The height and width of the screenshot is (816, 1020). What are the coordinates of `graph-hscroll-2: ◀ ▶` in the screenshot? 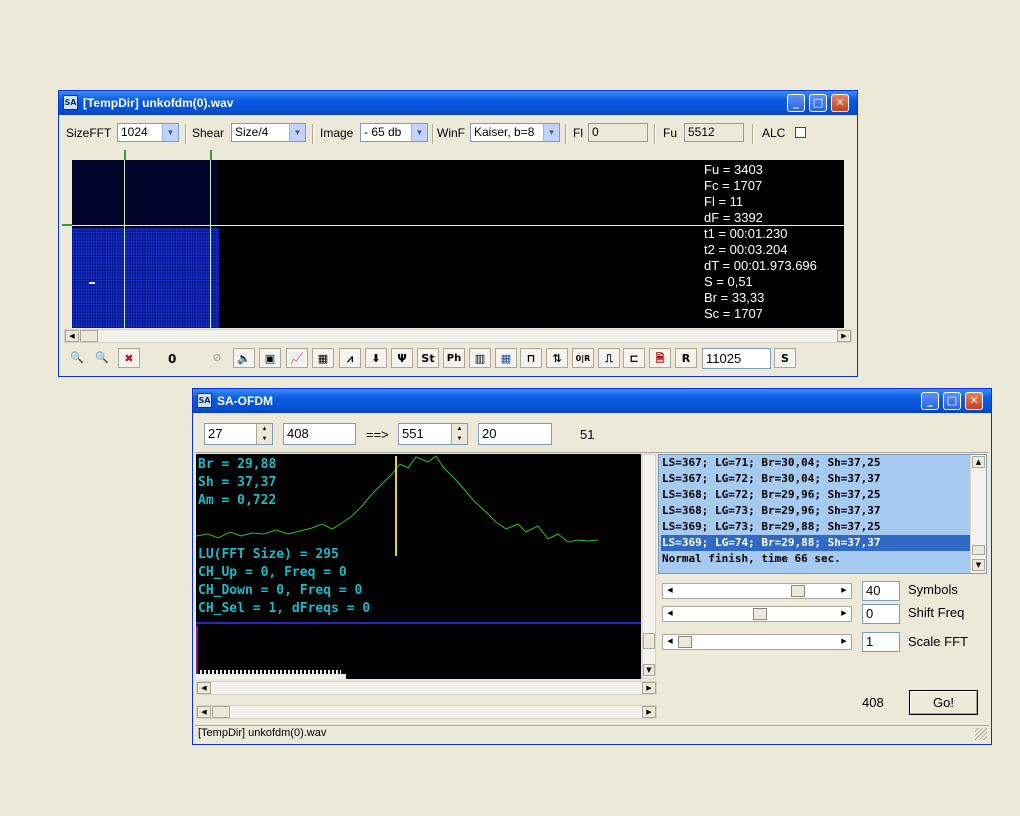 It's located at (426, 712).